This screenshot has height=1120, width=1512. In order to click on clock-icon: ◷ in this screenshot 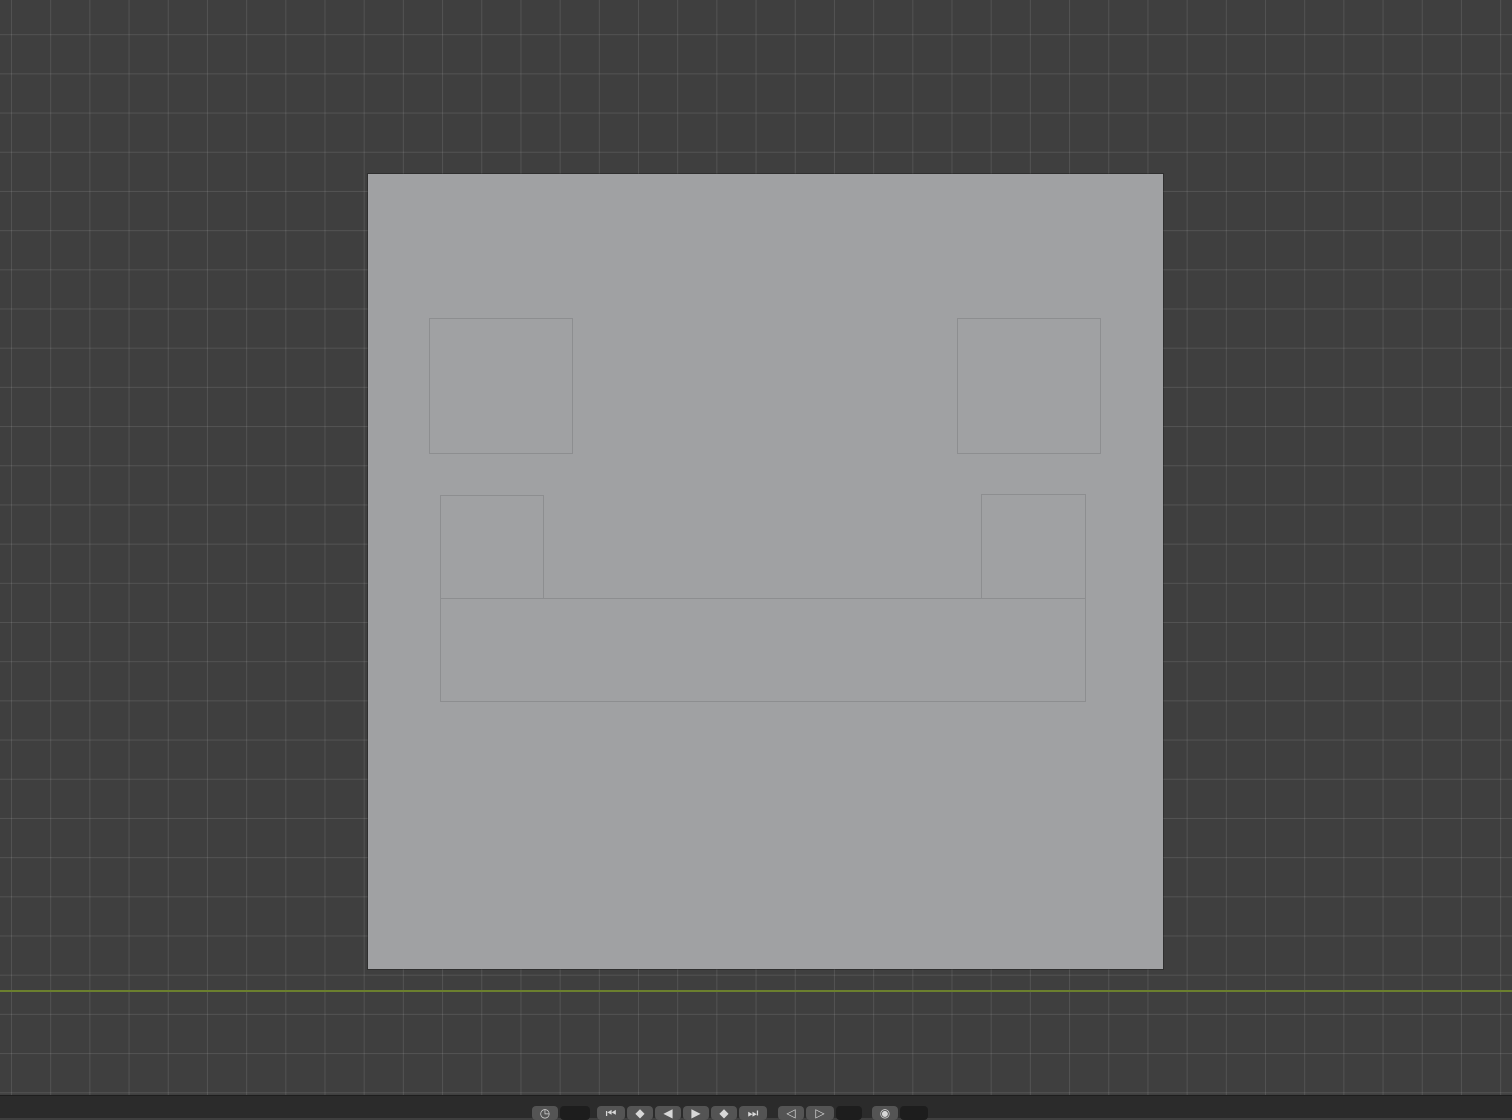, I will do `click(545, 1113)`.